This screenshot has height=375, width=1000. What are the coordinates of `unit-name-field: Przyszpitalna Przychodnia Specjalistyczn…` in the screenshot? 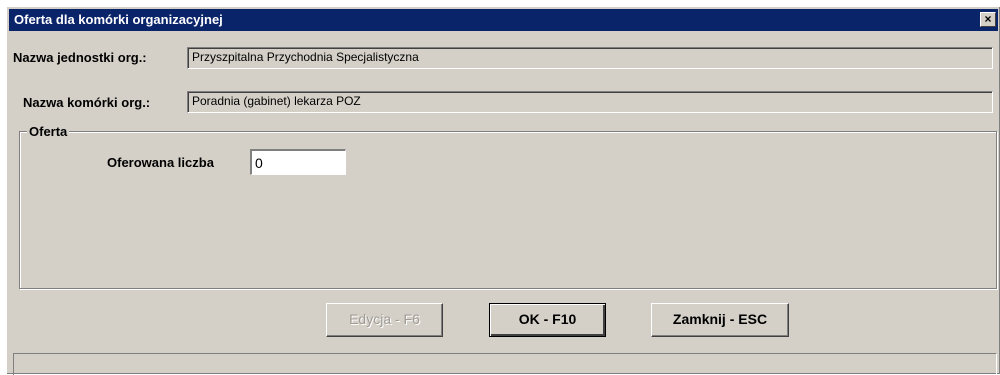 It's located at (590, 58).